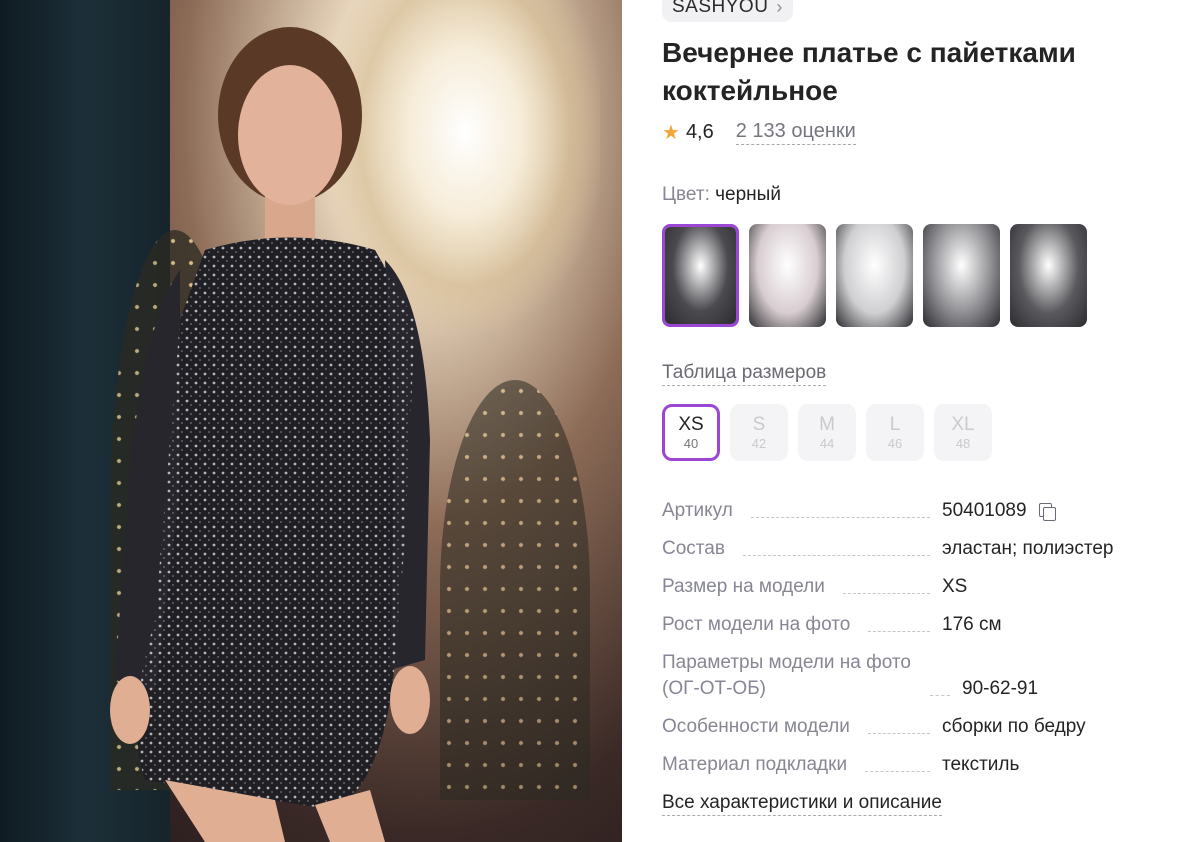  What do you see at coordinates (984, 510) in the screenshot?
I see `article-number: 50401089` at bounding box center [984, 510].